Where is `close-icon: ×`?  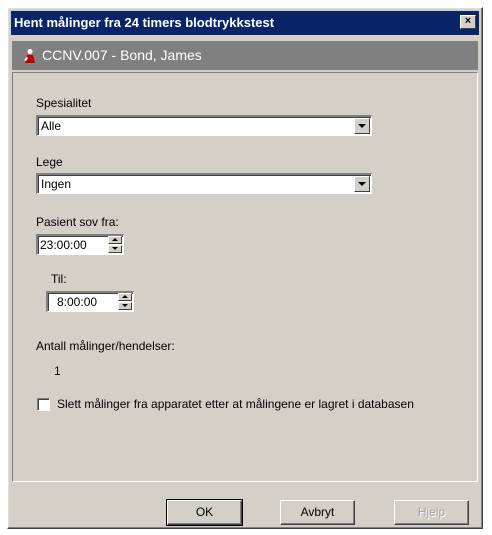 close-icon: × is located at coordinates (468, 21).